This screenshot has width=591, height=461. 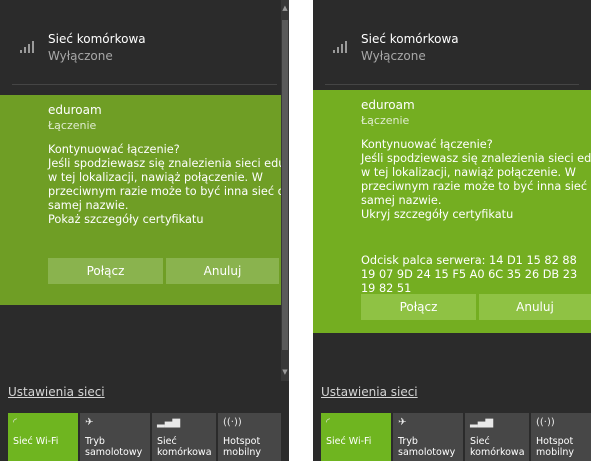 I want to click on show-certificate-link: Pokaż szczegóły certyfikatu, so click(x=164, y=220).